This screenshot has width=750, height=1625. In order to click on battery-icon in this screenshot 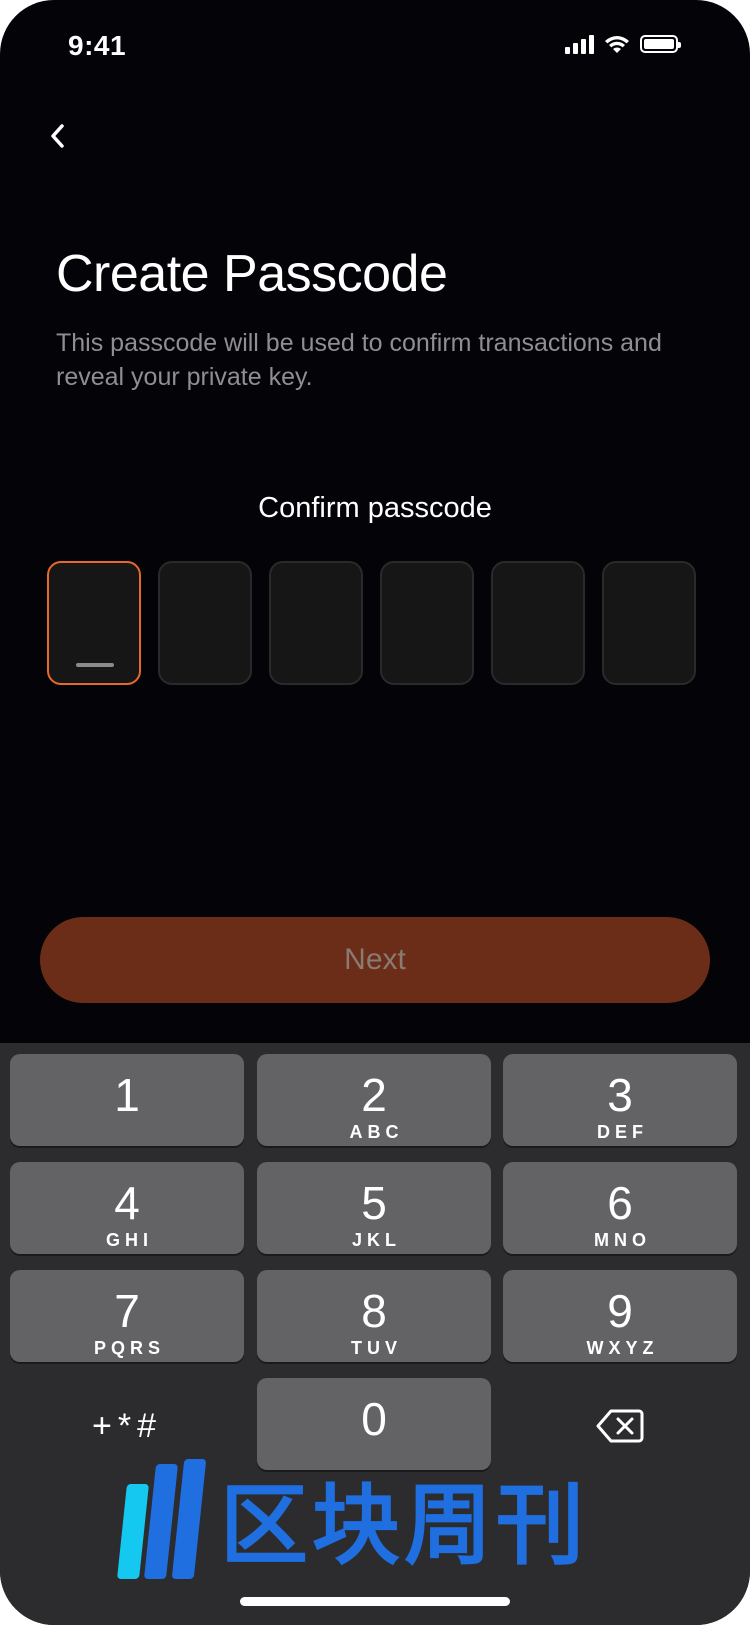, I will do `click(660, 44)`.